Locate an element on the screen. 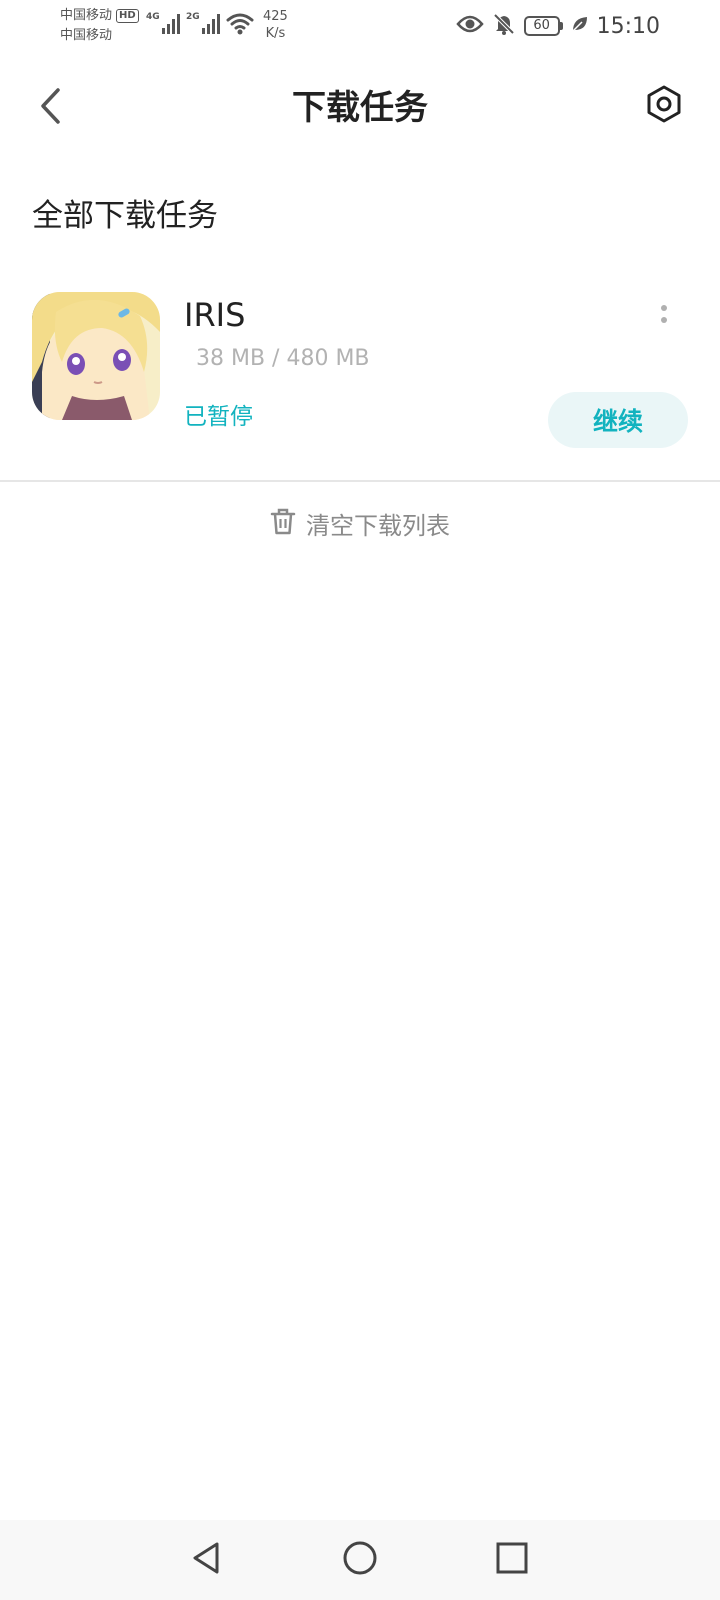 Image resolution: width=720 pixels, height=1600 pixels. download-task-item: IRIS 38 MB / 480 MB 已暂停 继续 is located at coordinates (360, 370).